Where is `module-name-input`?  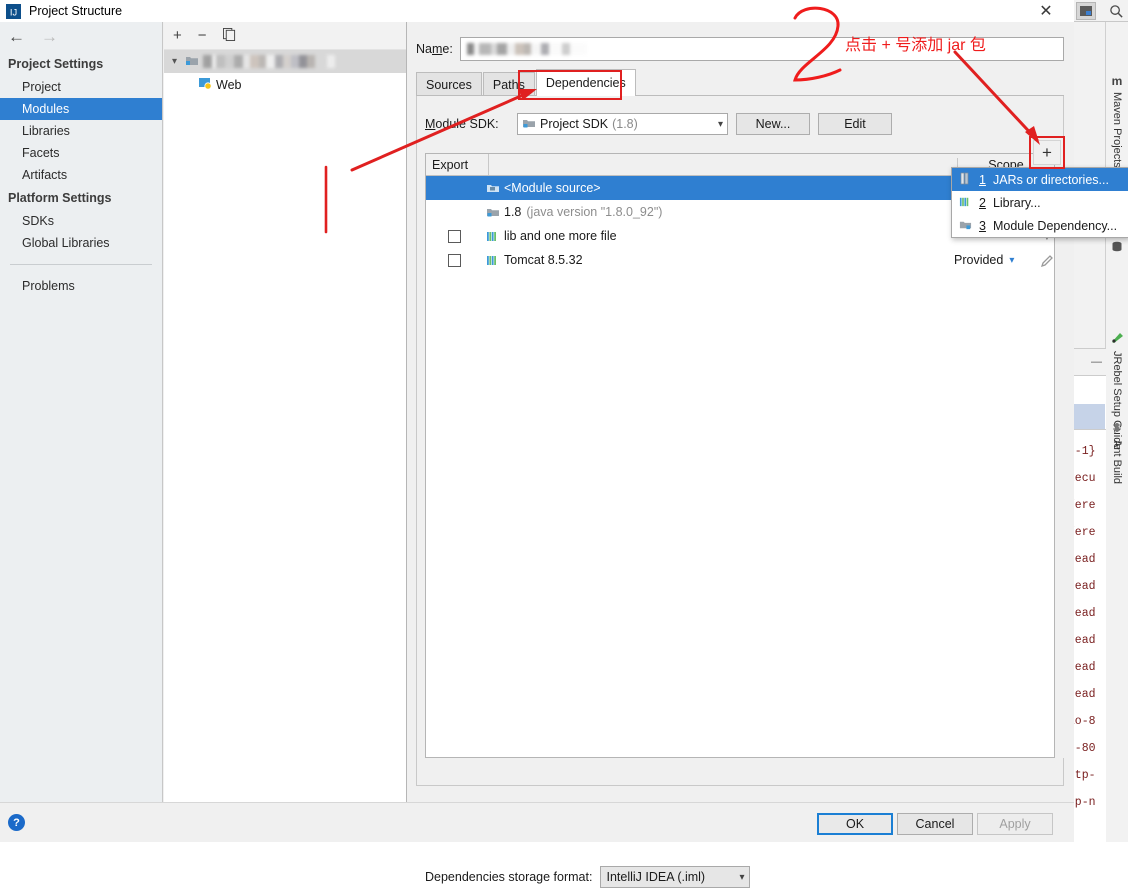 module-name-input is located at coordinates (762, 49).